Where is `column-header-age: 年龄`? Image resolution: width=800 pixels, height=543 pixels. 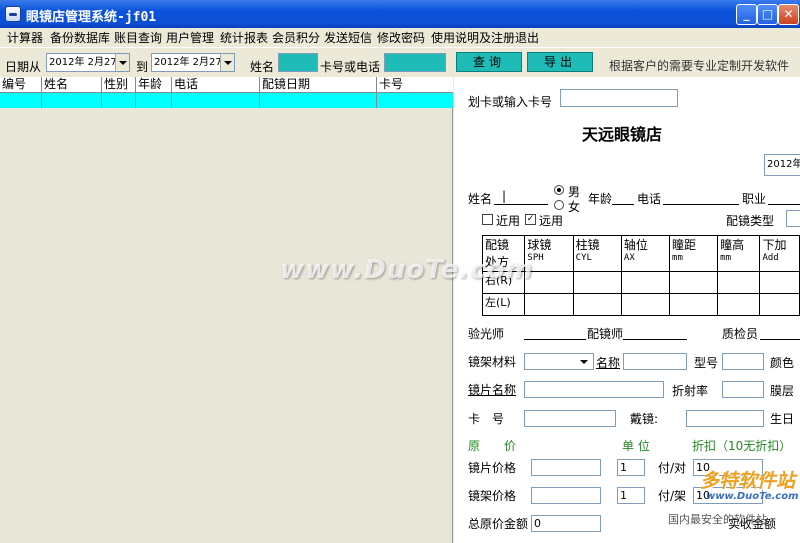 column-header-age: 年龄 is located at coordinates (154, 85).